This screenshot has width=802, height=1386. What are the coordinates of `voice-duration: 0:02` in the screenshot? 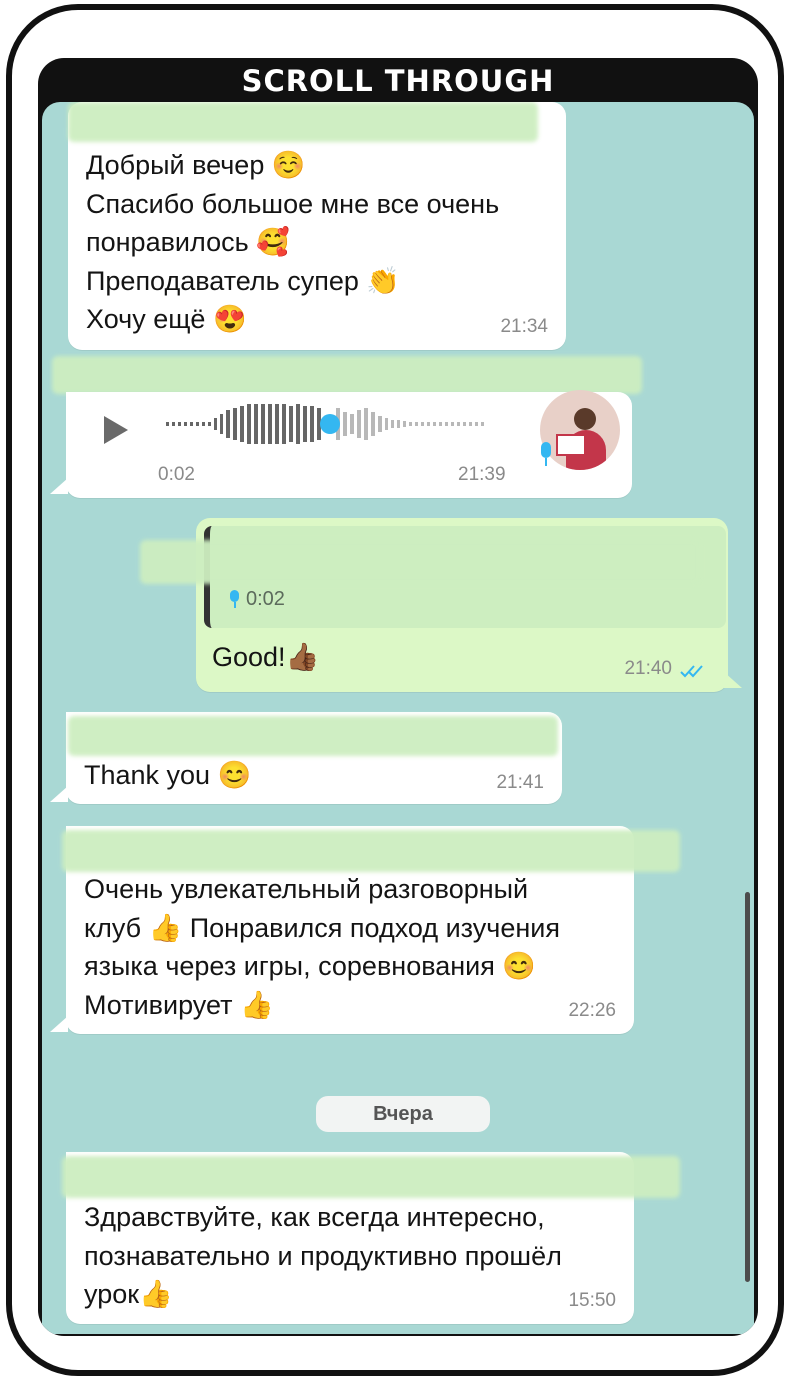 It's located at (176, 474).